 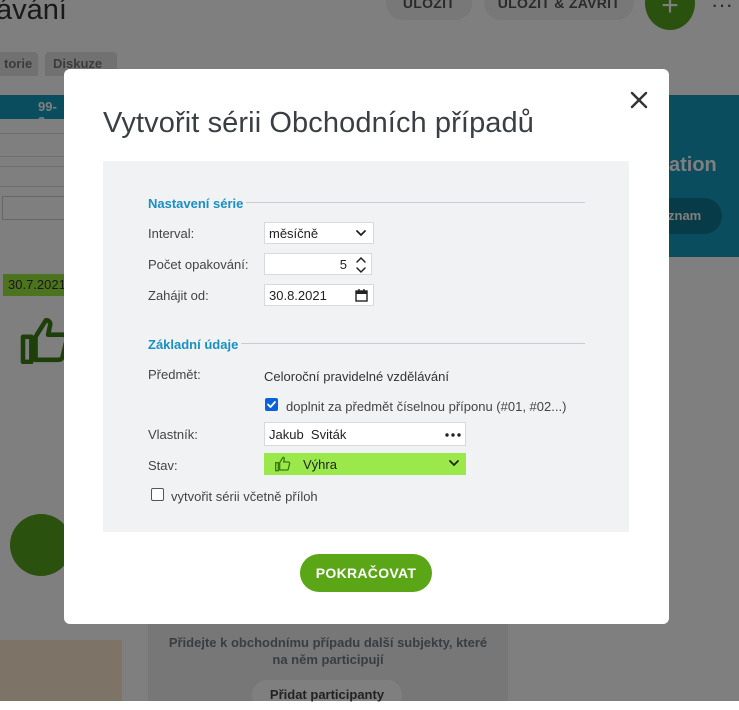 I want to click on interval-label: Interval:, so click(x=171, y=233).